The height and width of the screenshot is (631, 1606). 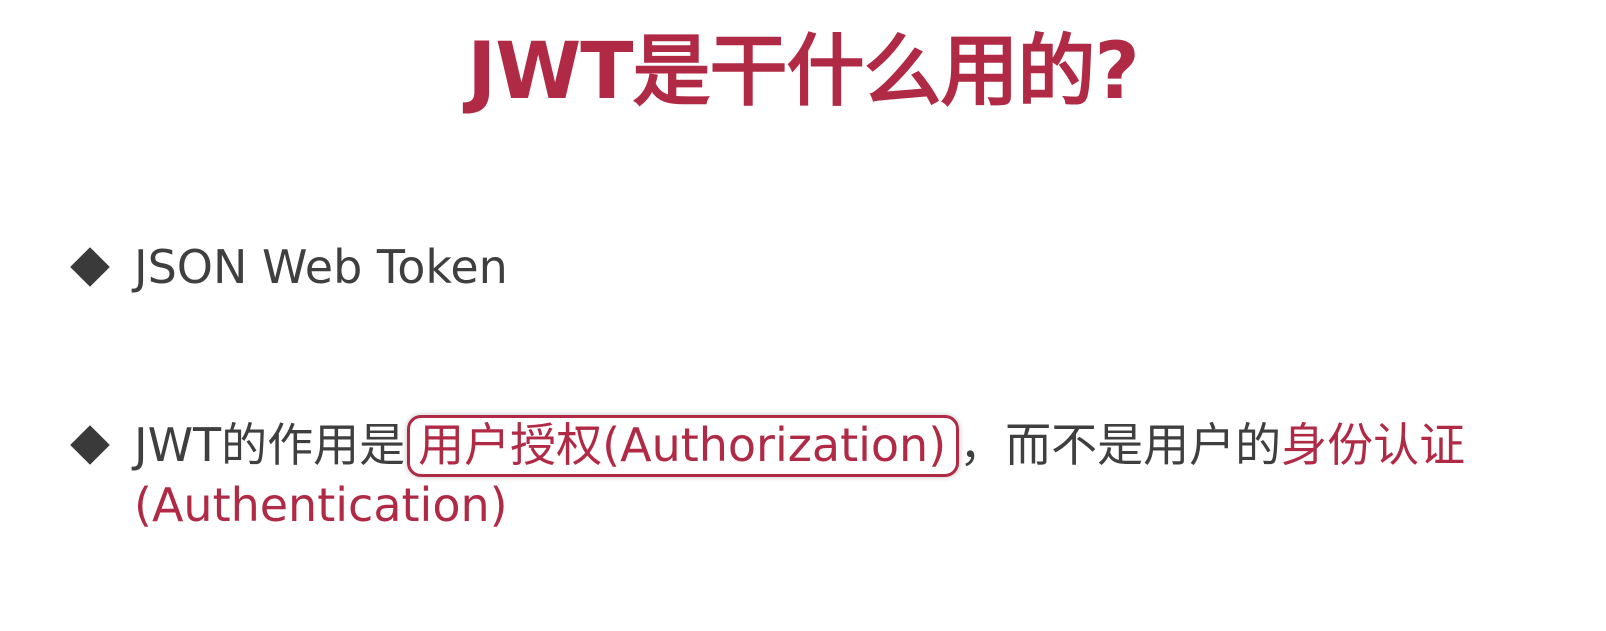 I want to click on bullet-continuation: (Authentication), so click(x=321, y=505).